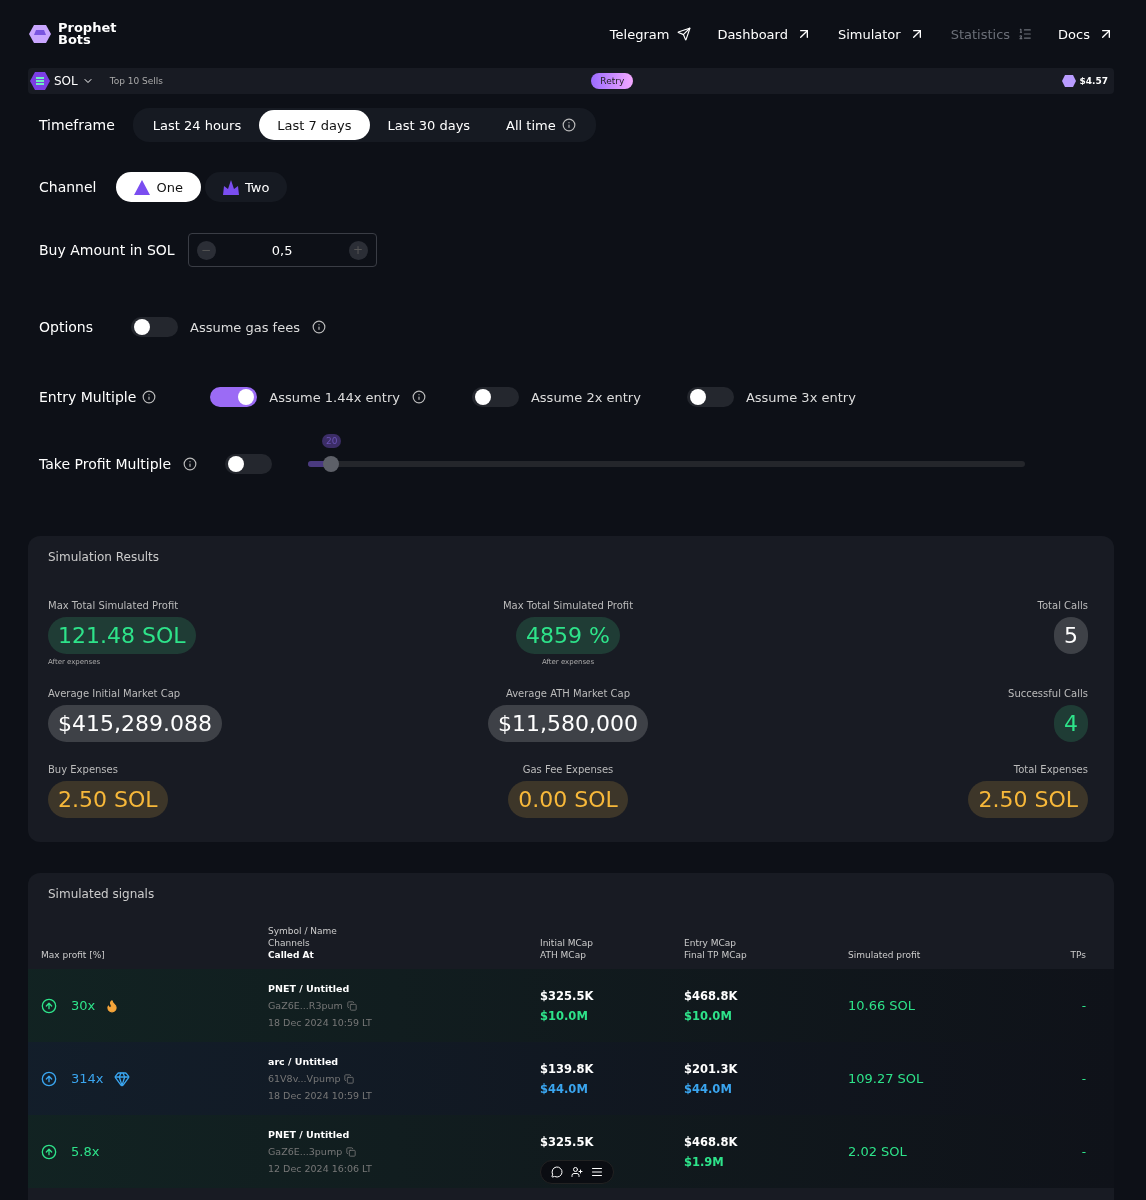  What do you see at coordinates (135, 723) in the screenshot?
I see `stat-value: $415,289.088` at bounding box center [135, 723].